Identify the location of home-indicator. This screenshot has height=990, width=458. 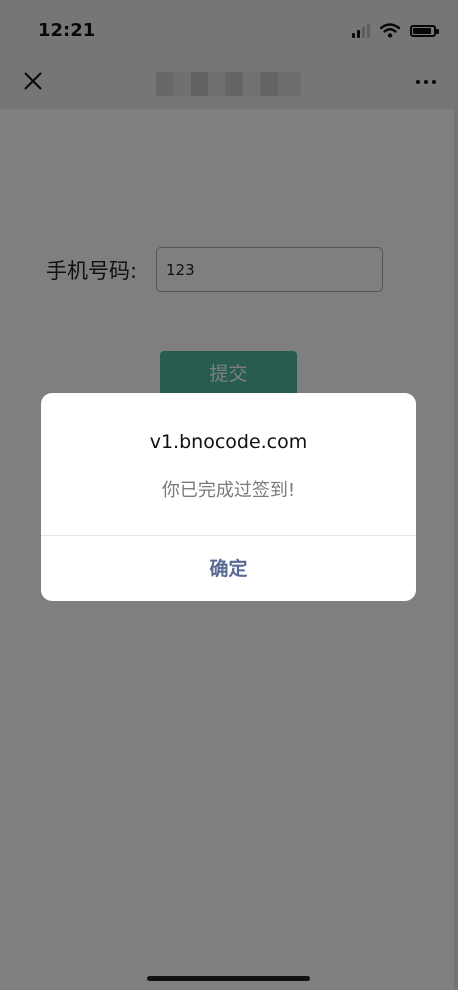
(228, 978).